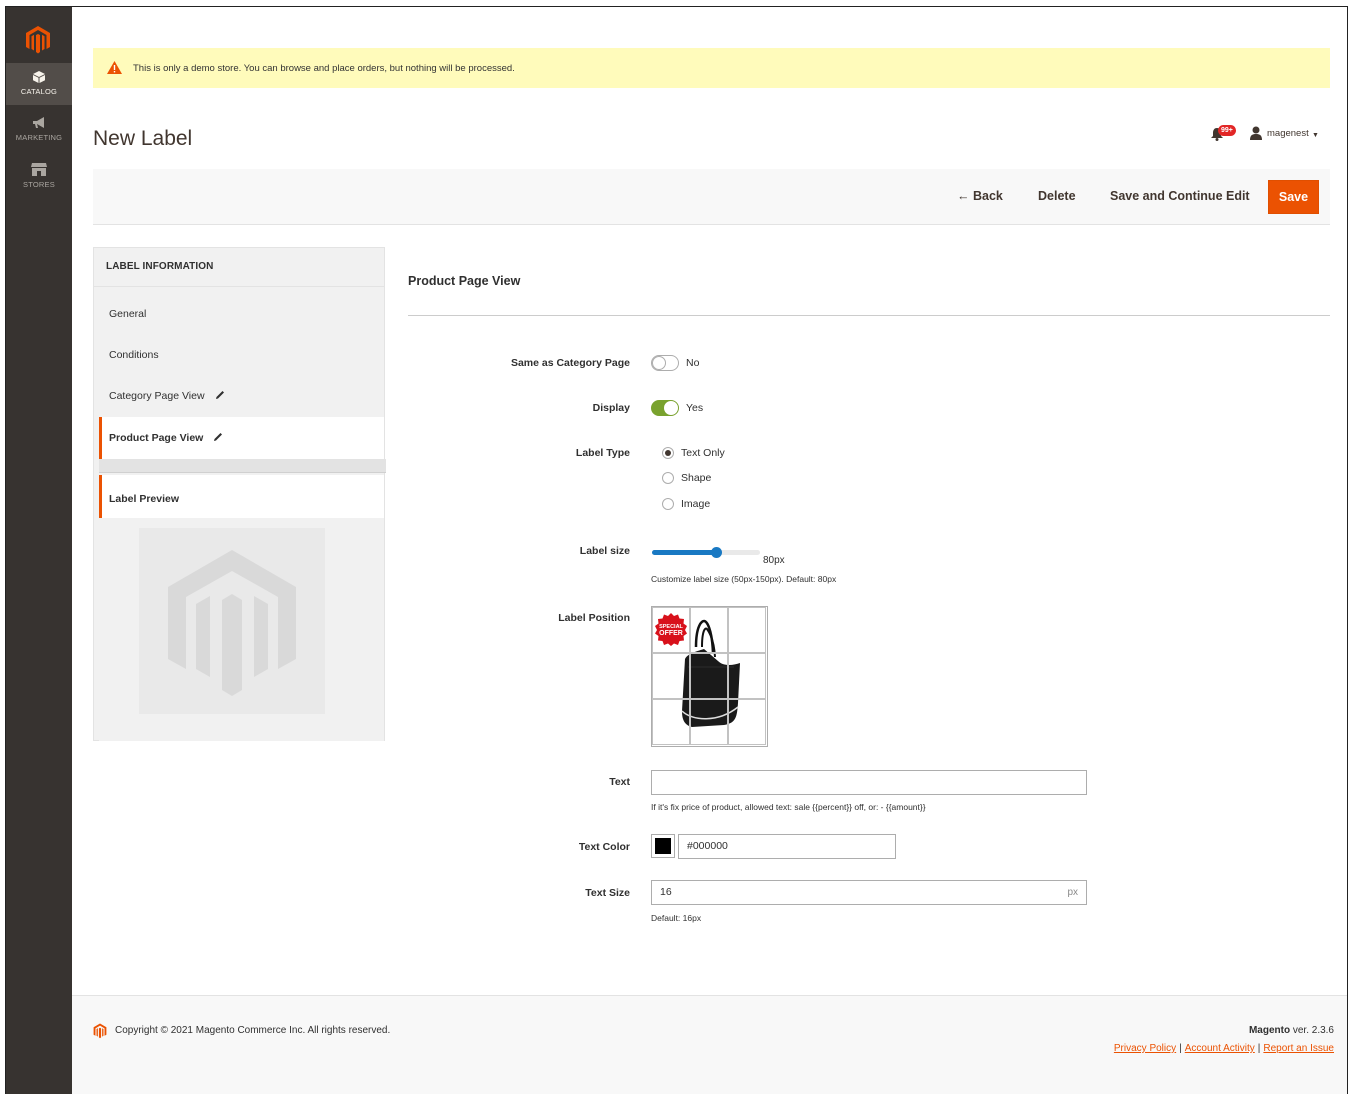 The height and width of the screenshot is (1094, 1353). What do you see at coordinates (671, 676) in the screenshot?
I see `position-cell-middle-left` at bounding box center [671, 676].